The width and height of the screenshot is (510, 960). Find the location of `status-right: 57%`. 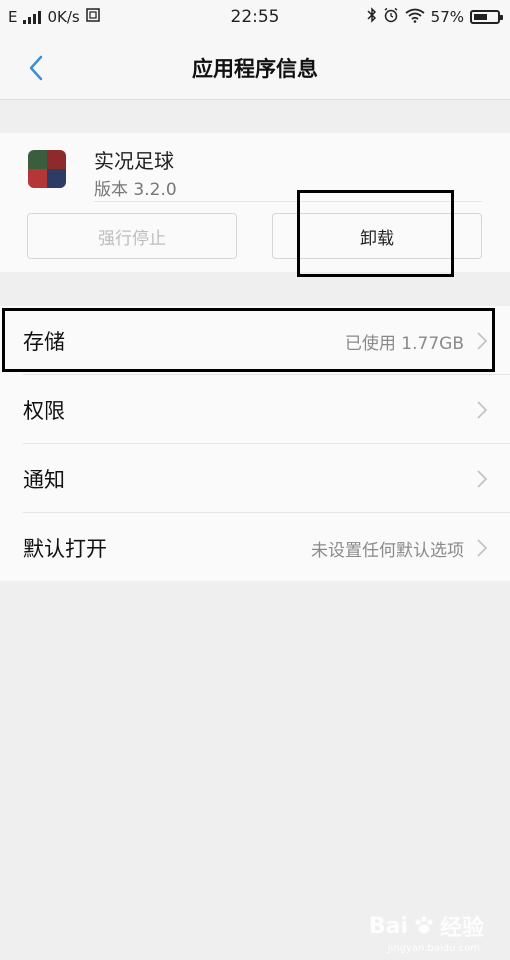

status-right: 57% is located at coordinates (435, 17).